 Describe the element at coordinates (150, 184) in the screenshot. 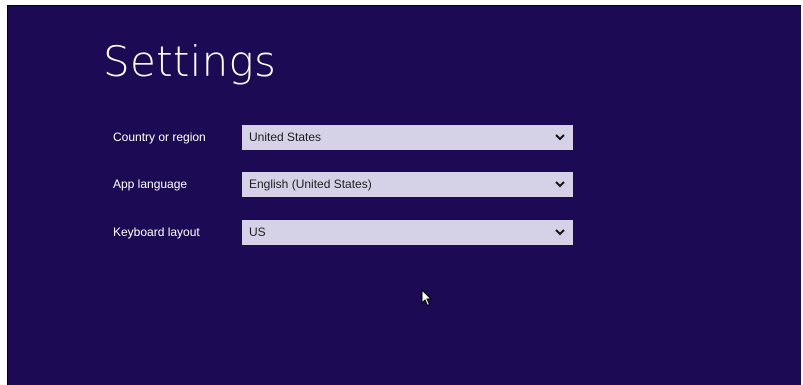

I see `app-language-label: App language` at that location.